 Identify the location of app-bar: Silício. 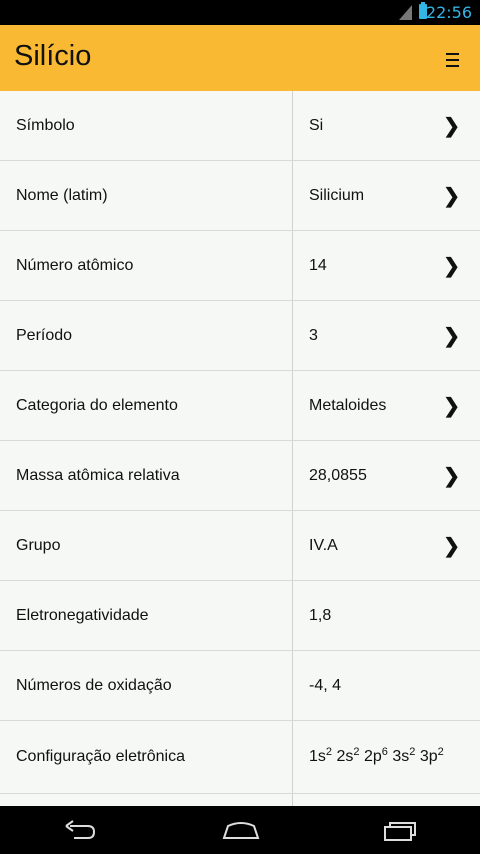
(240, 58).